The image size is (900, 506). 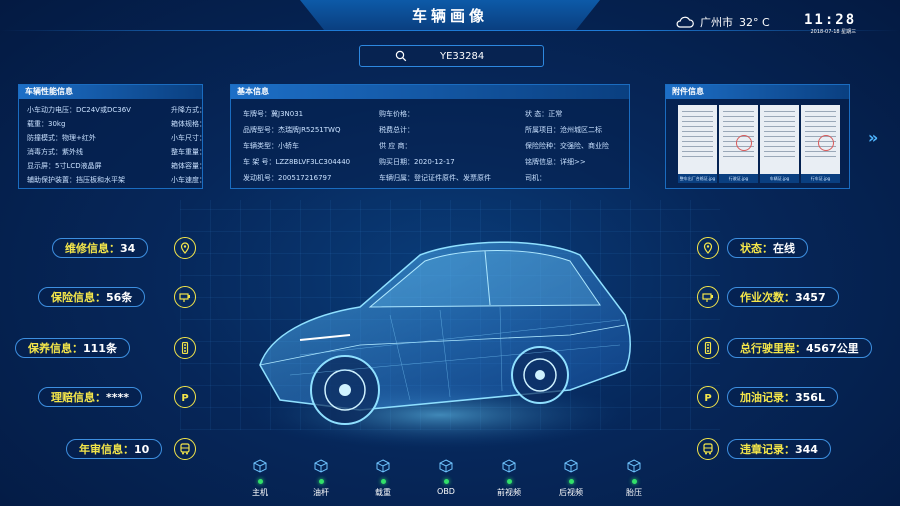 What do you see at coordinates (396, 130) in the screenshot?
I see `basic-item: 税费总计：` at bounding box center [396, 130].